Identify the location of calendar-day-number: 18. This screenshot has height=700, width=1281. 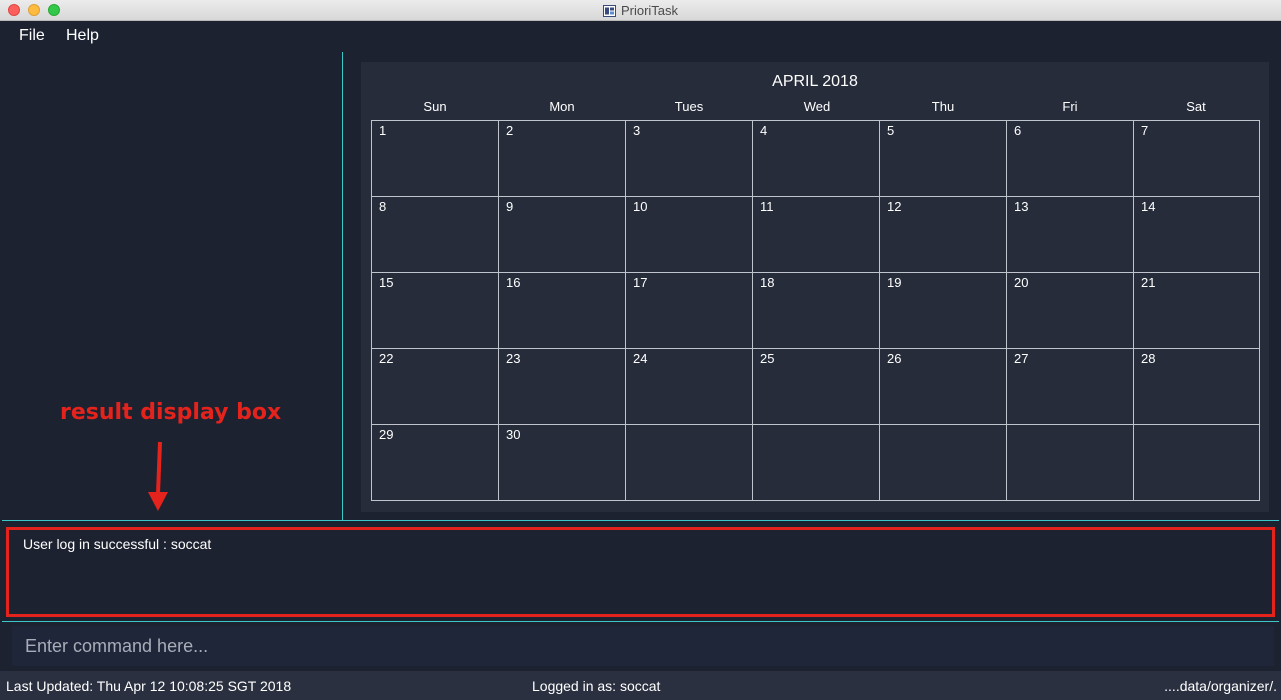
(767, 282).